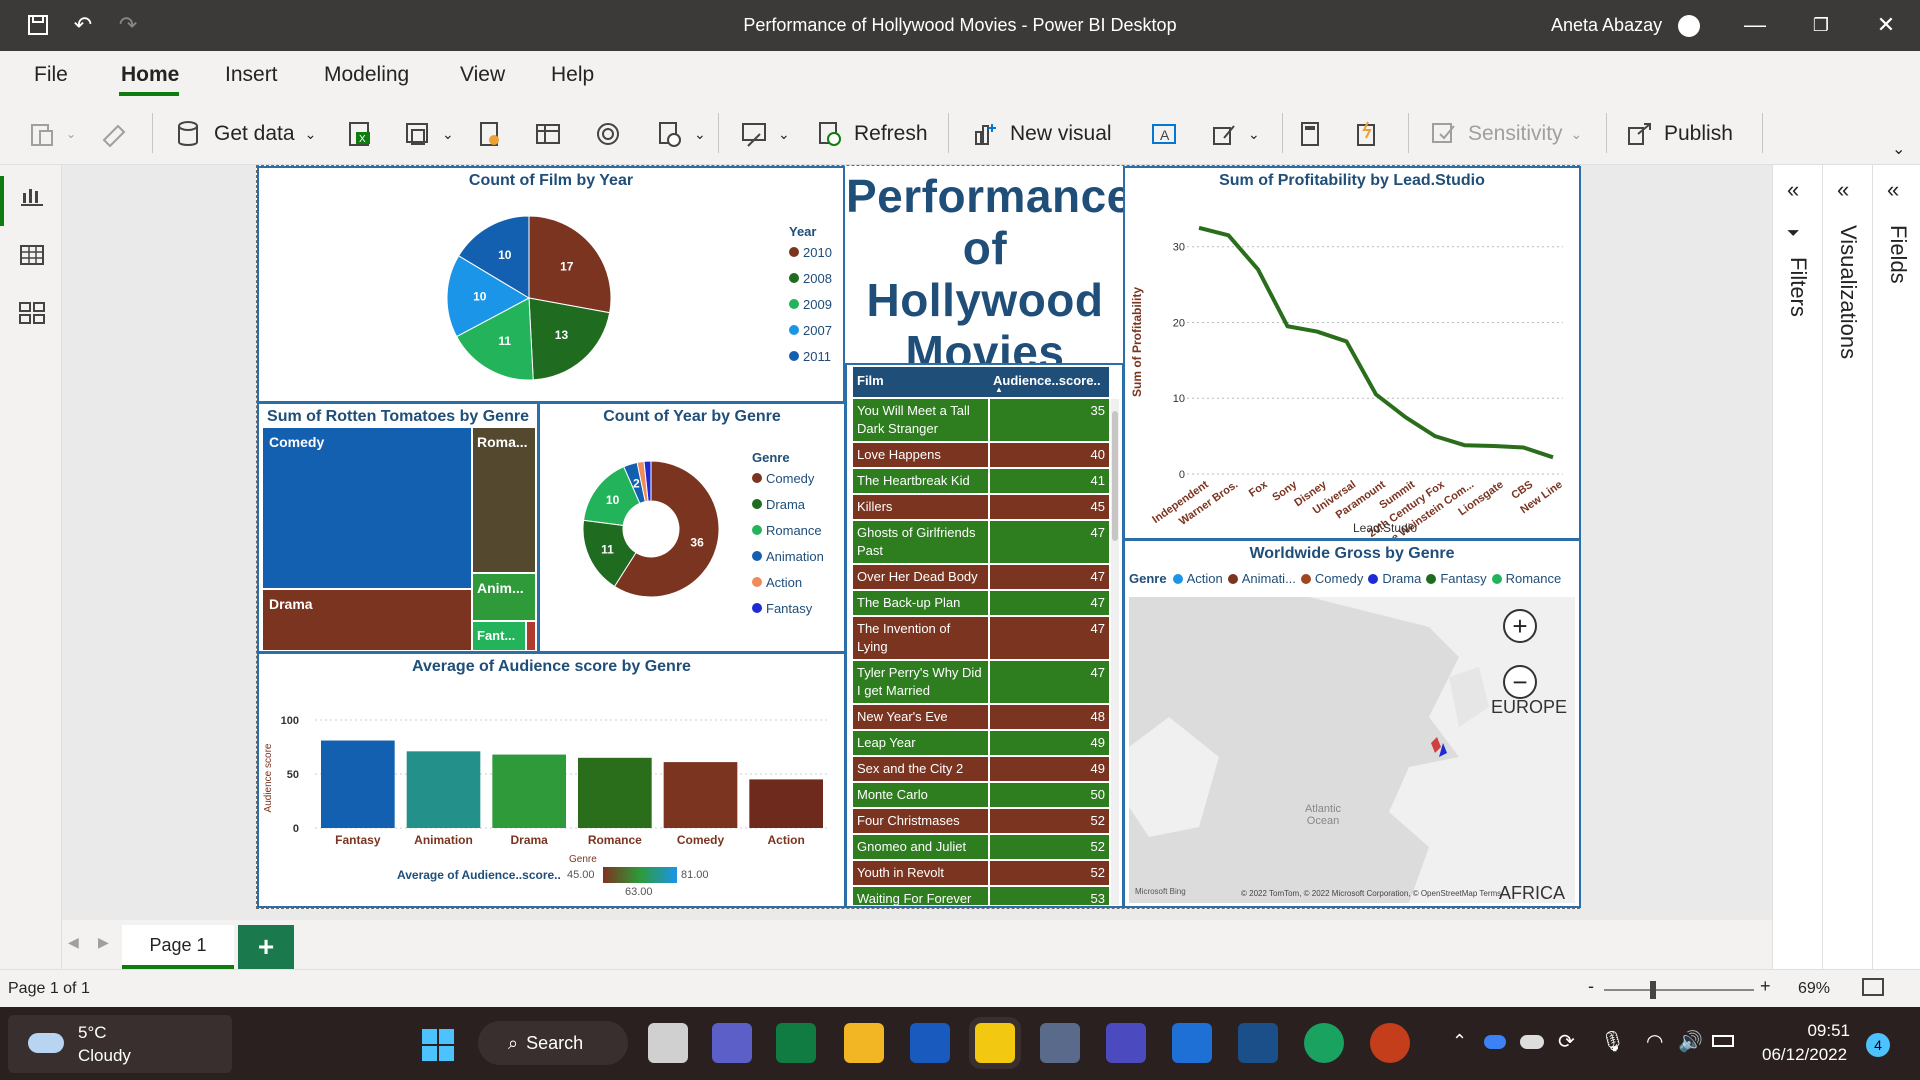 The width and height of the screenshot is (1920, 1080). Describe the element at coordinates (981, 847) in the screenshot. I see `table-row: Gnomeo and Juliet 52` at that location.